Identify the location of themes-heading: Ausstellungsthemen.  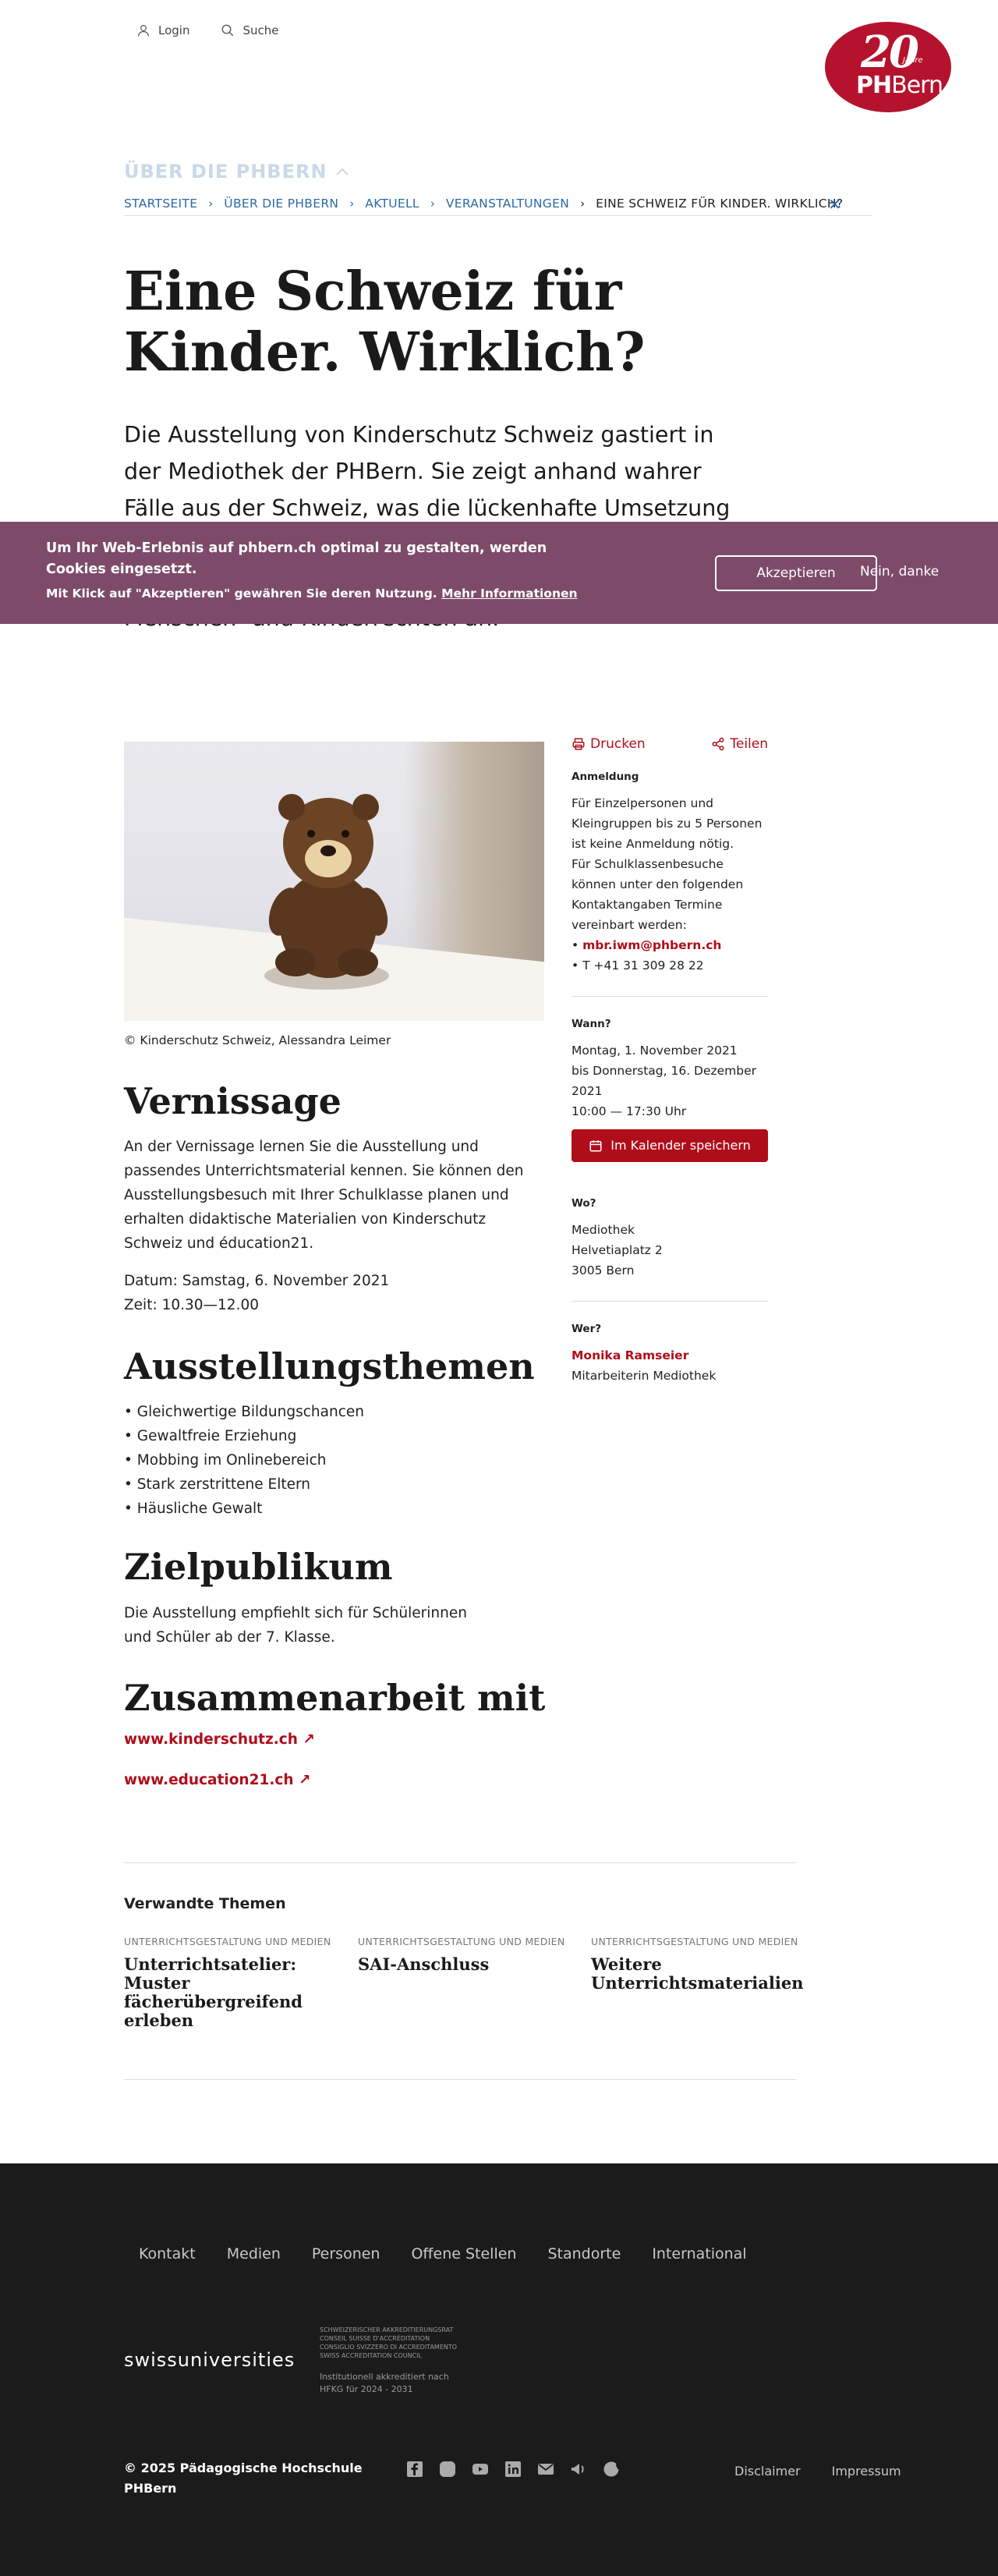
(329, 1366).